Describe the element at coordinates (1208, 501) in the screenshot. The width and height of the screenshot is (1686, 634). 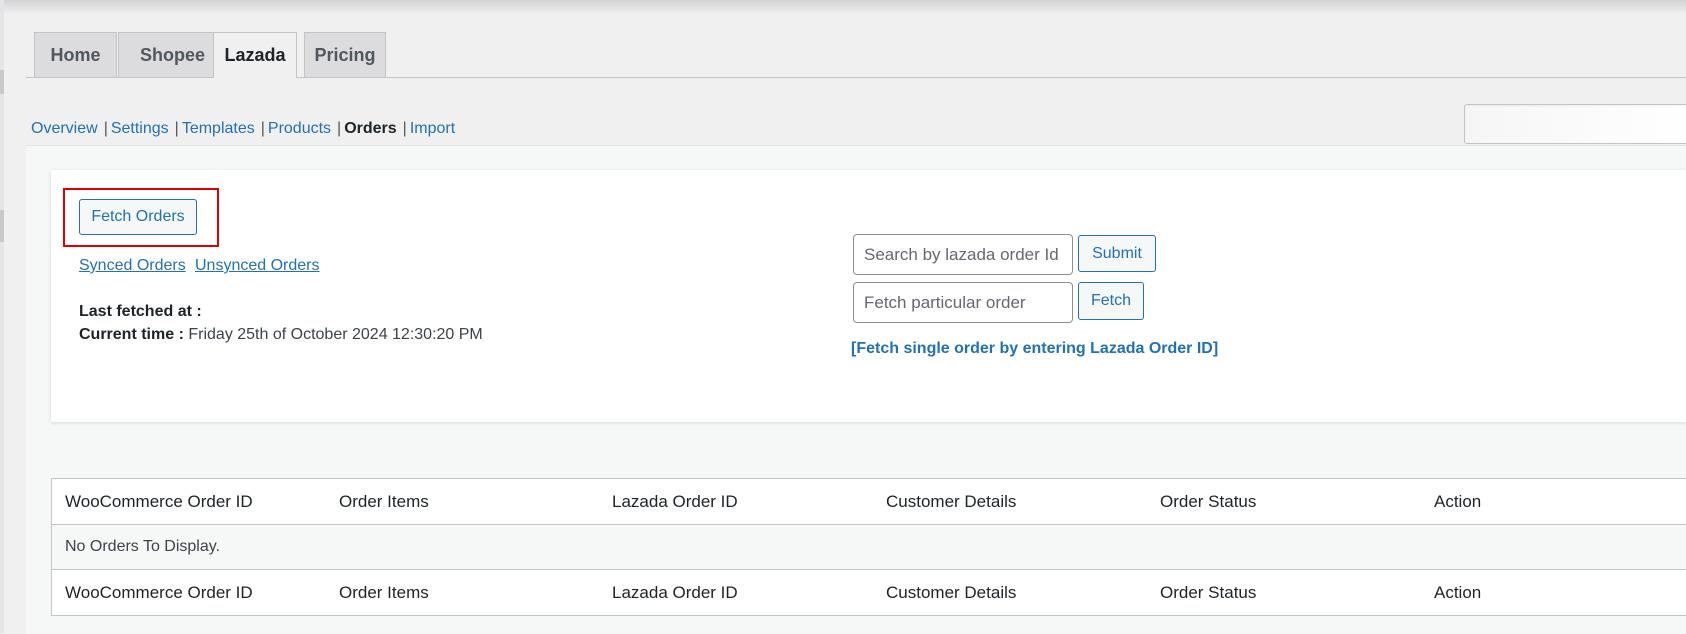
I see `column-header: Order Status` at that location.